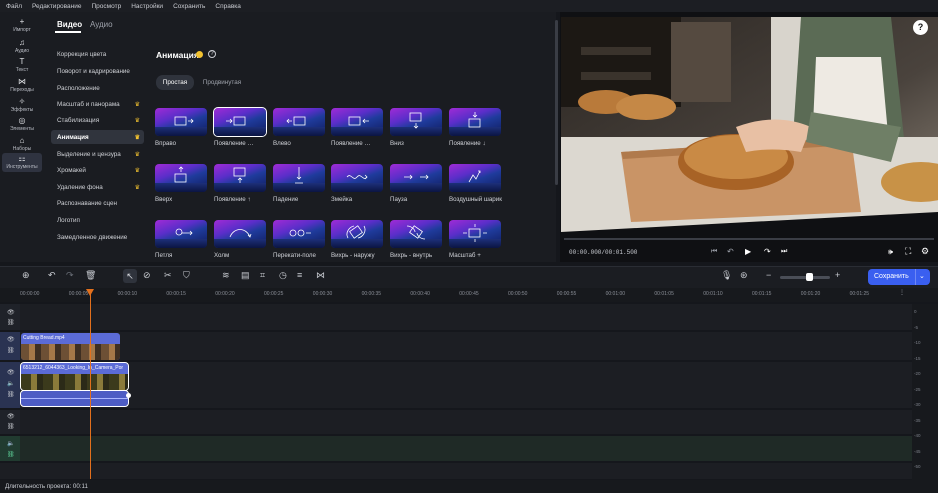 The height and width of the screenshot is (493, 938). Describe the element at coordinates (57, 6) in the screenshot. I see `menu-edit: Редактирование` at that location.